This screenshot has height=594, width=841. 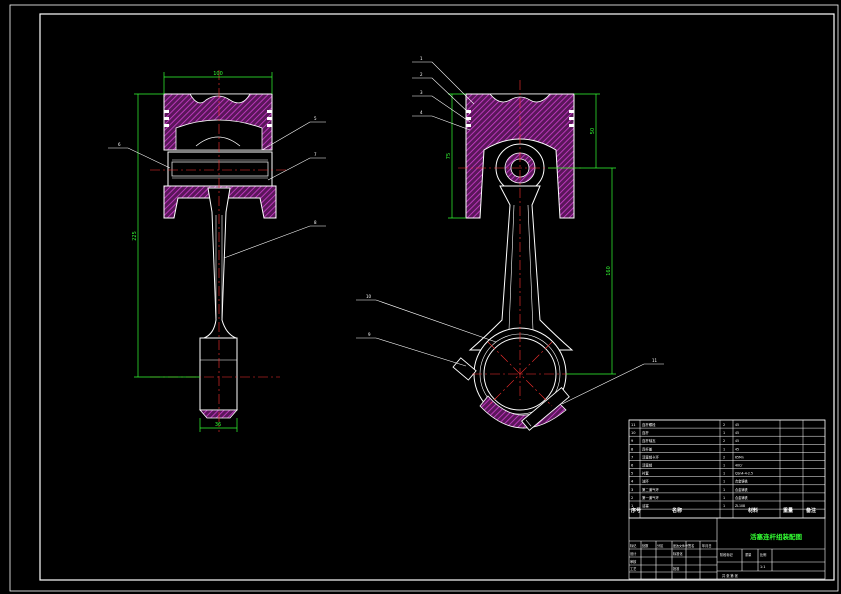 What do you see at coordinates (753, 510) in the screenshot?
I see `bom-header-material: 材料` at bounding box center [753, 510].